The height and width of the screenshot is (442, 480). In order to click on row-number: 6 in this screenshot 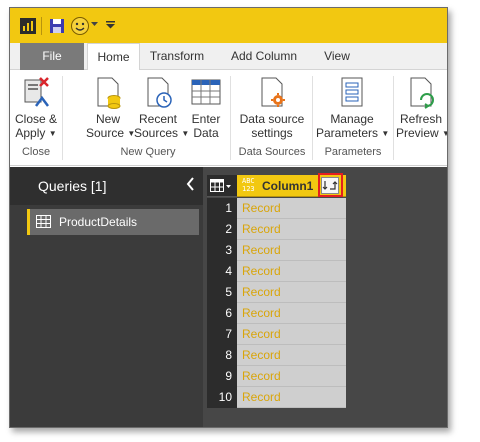, I will do `click(222, 313)`.